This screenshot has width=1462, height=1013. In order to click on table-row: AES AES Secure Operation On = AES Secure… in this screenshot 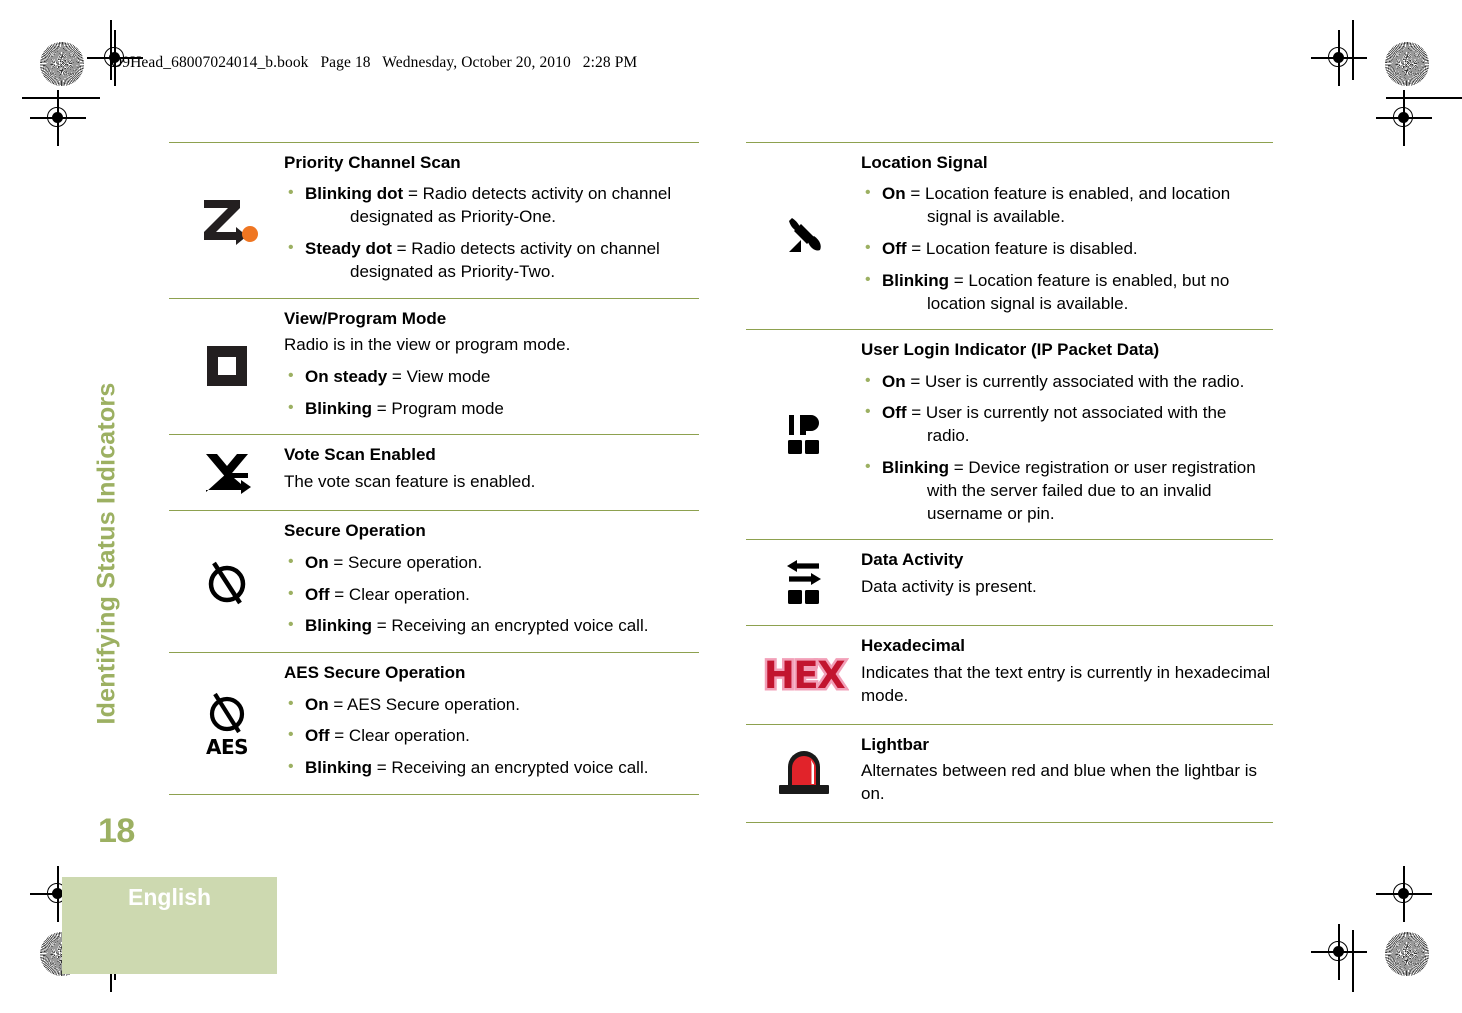, I will do `click(434, 723)`.